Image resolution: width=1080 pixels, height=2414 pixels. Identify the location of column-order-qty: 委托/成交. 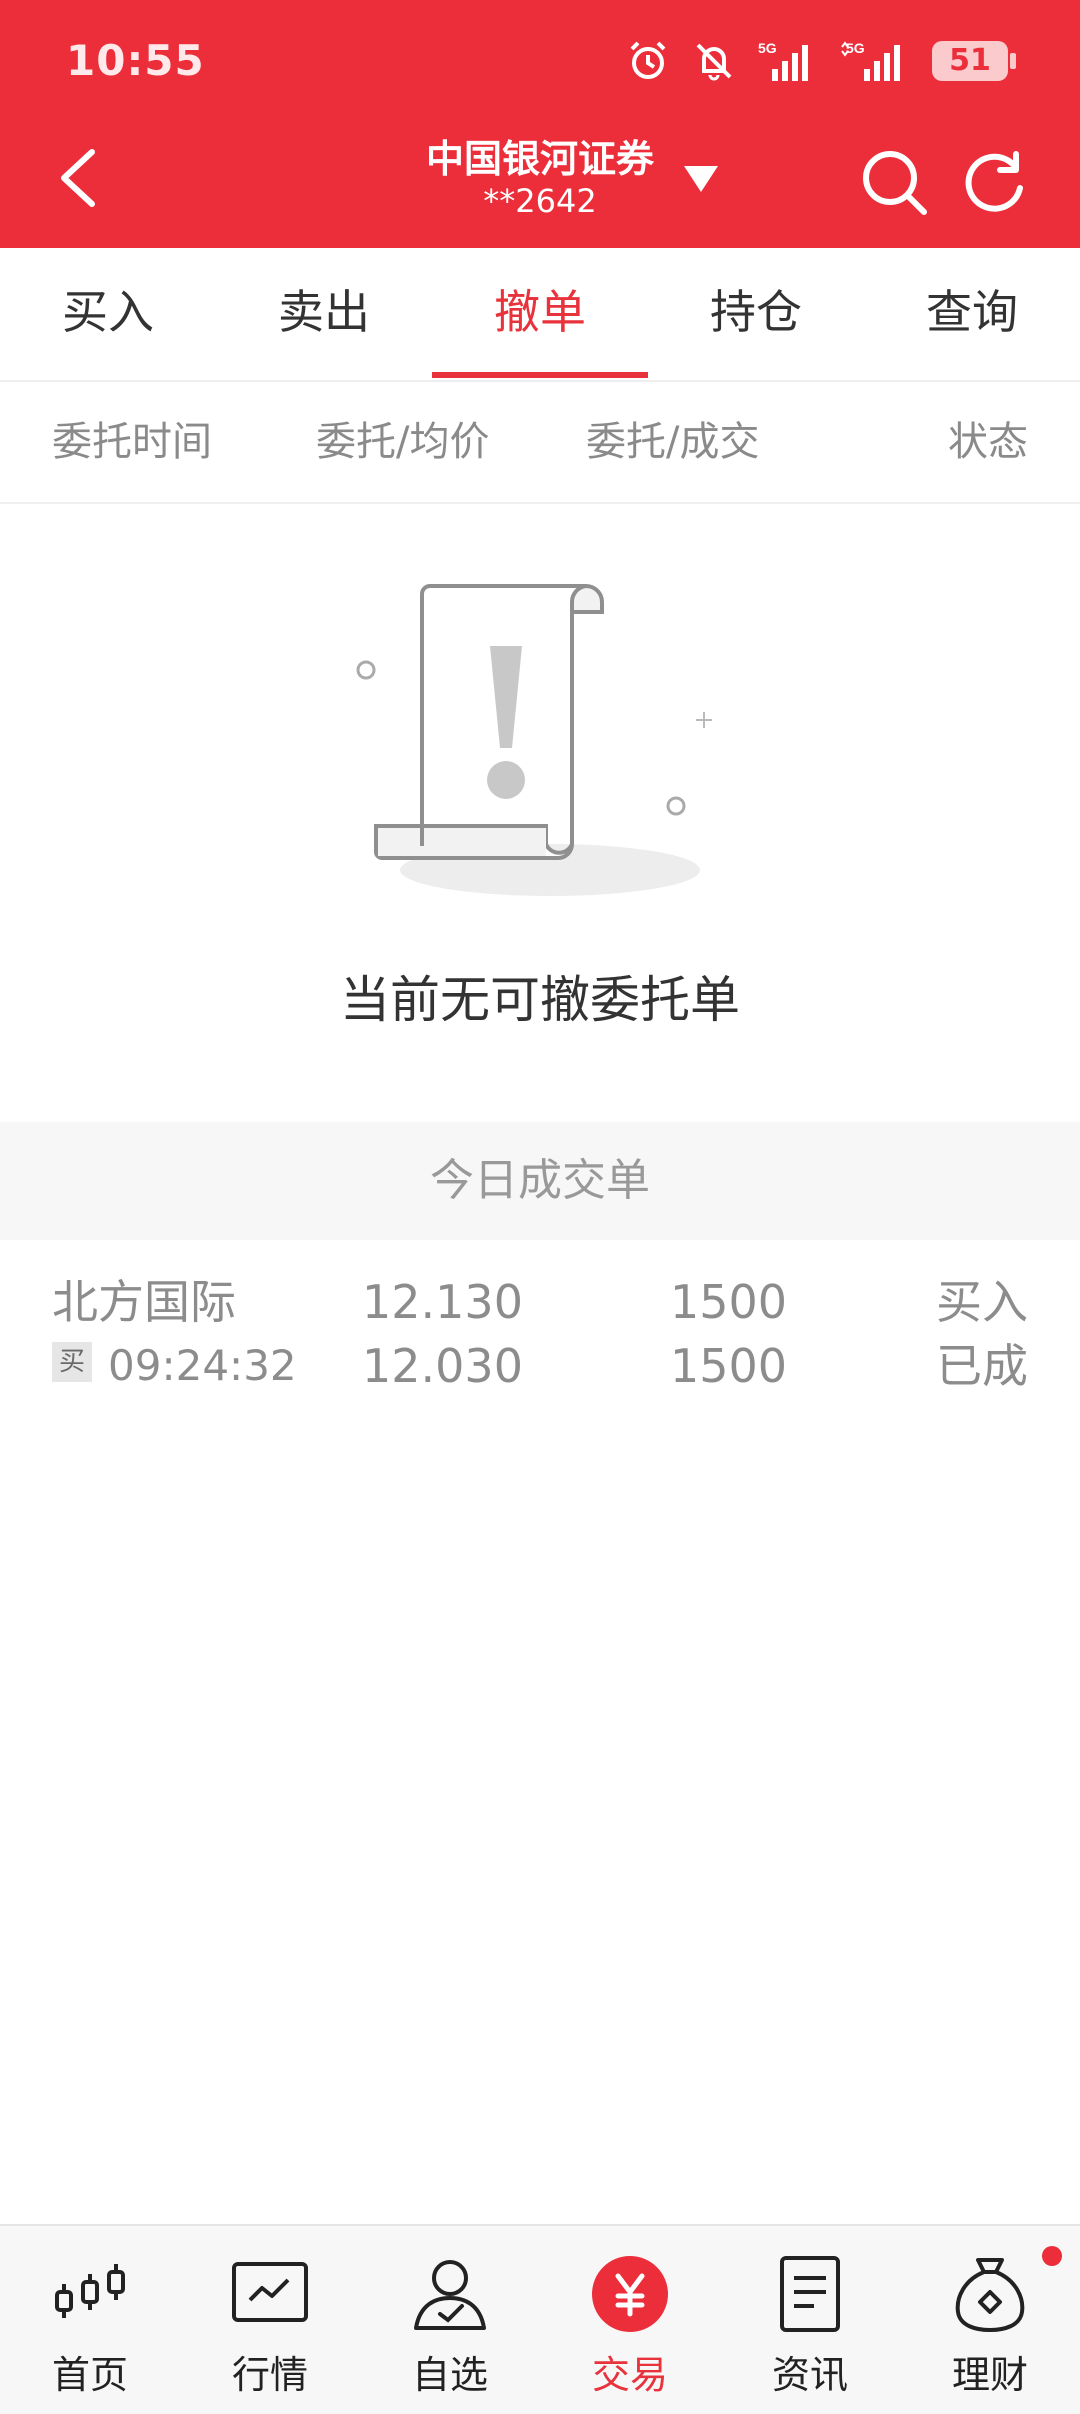
(673, 442).